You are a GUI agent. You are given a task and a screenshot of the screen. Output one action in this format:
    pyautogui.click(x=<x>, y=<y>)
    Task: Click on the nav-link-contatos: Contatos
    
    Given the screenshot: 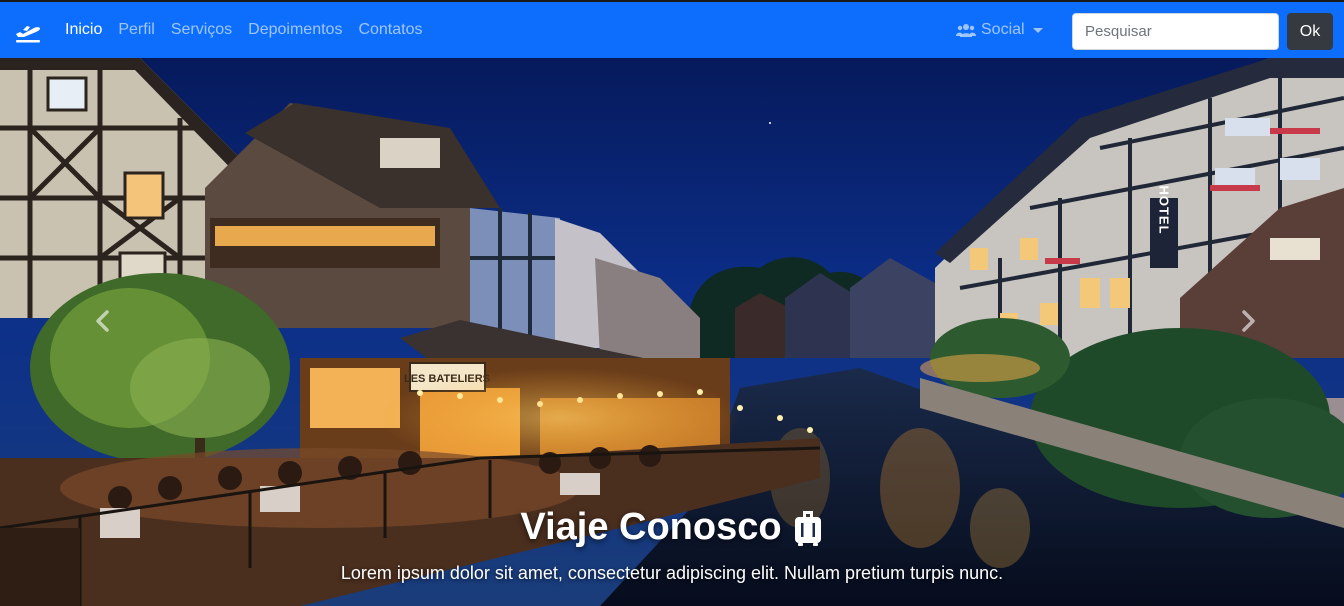 What is the action you would take?
    pyautogui.click(x=390, y=30)
    